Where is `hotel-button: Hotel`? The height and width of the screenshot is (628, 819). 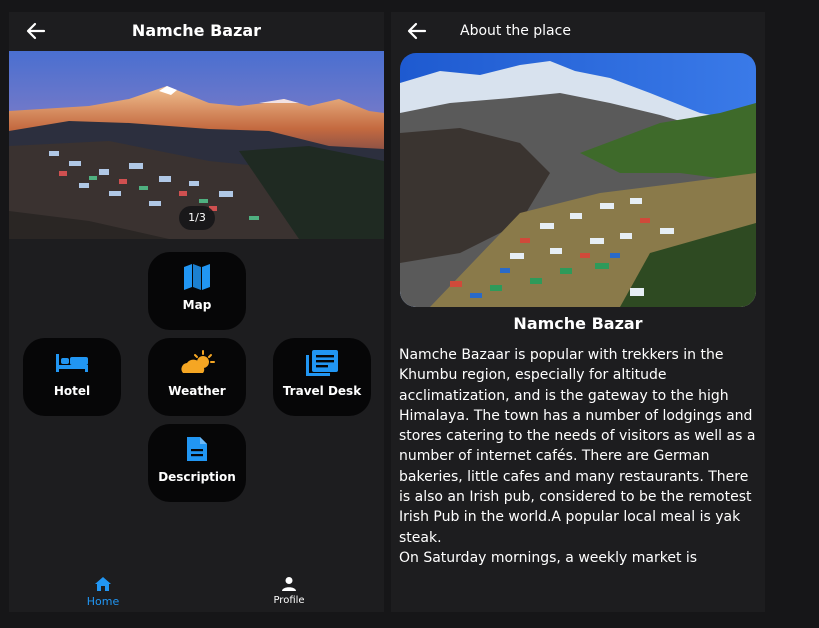 hotel-button: Hotel is located at coordinates (72, 377).